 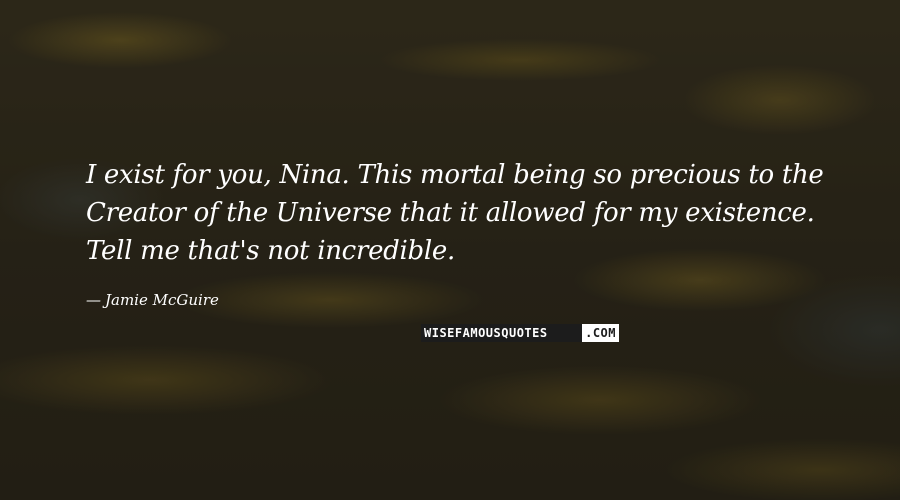 I want to click on author-dash: —, so click(x=93, y=300).